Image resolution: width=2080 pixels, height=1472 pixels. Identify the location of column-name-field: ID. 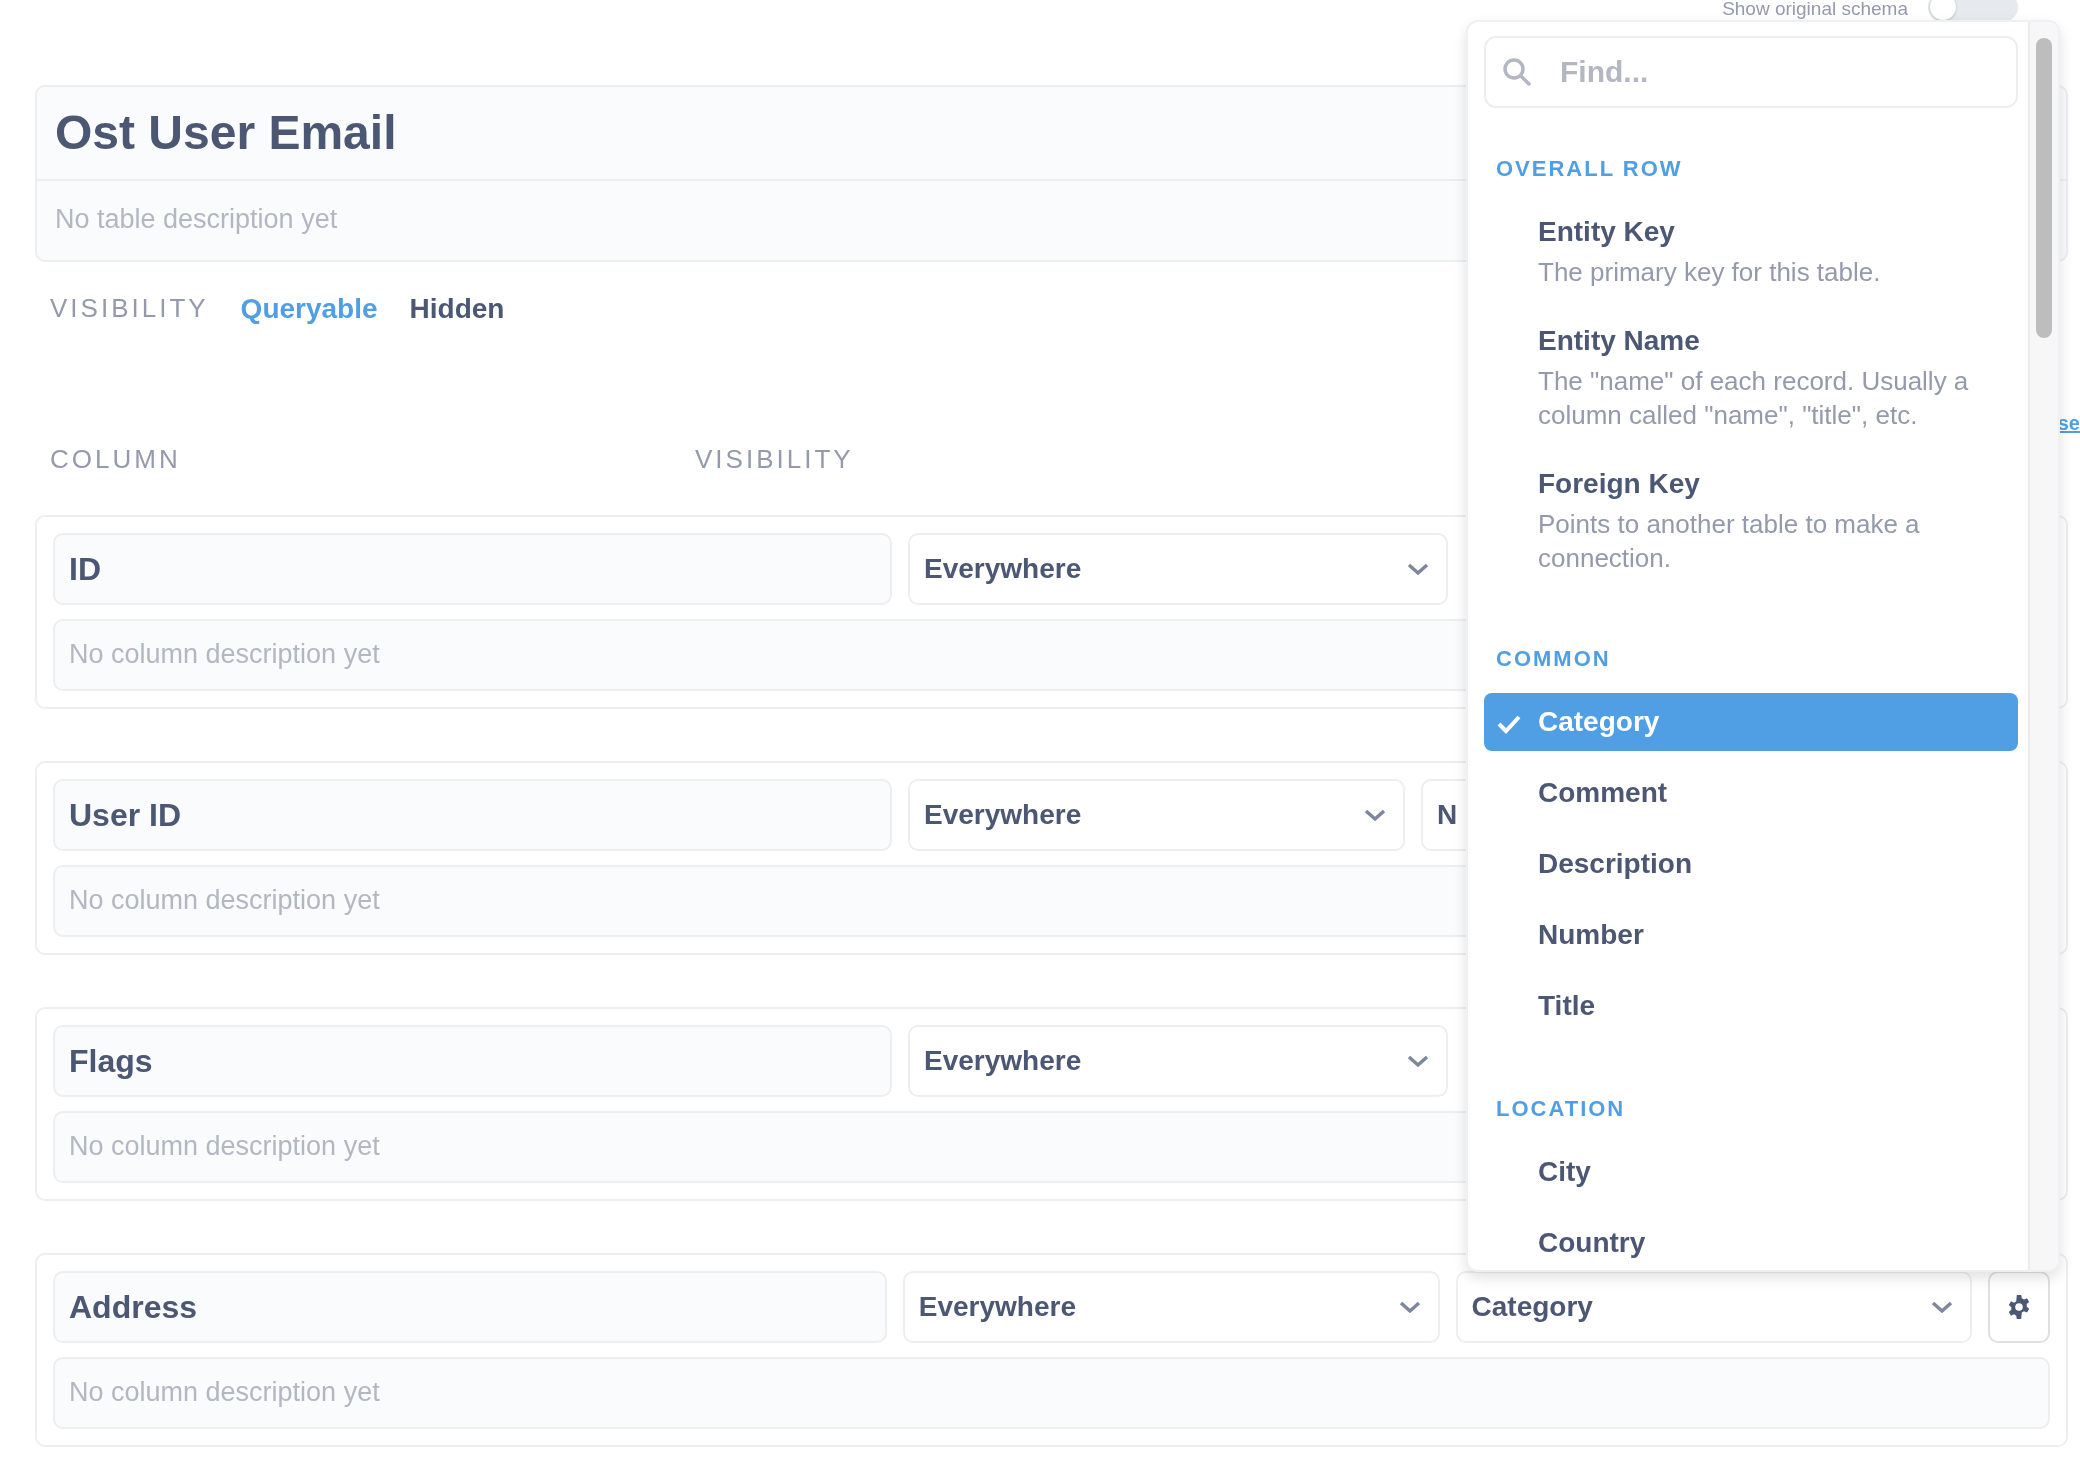
(472, 568).